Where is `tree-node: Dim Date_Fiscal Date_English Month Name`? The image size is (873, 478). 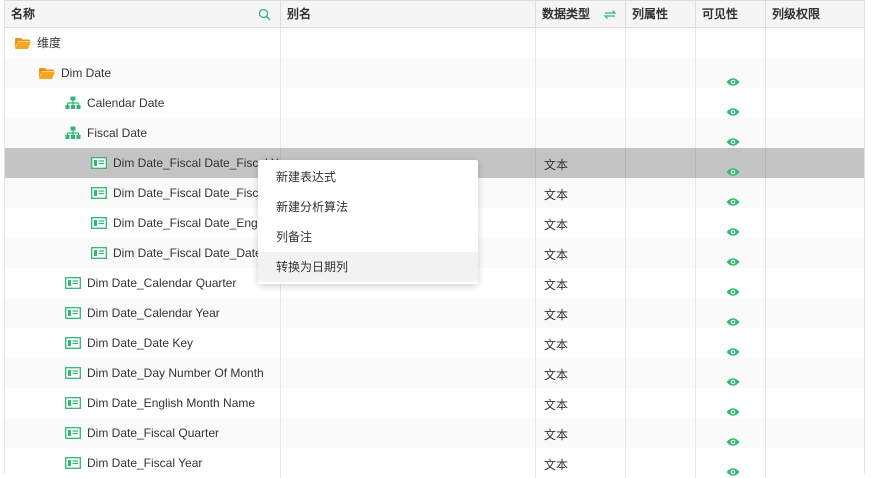 tree-node: Dim Date_Fiscal Date_English Month Name is located at coordinates (142, 223).